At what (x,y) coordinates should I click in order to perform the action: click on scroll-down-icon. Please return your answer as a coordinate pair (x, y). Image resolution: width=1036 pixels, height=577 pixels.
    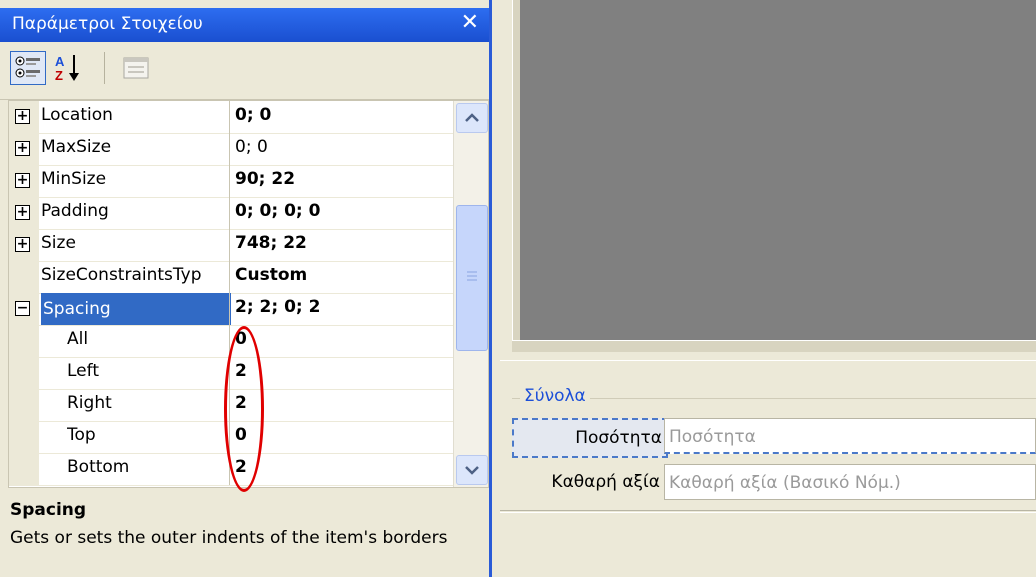
    Looking at the image, I should click on (472, 470).